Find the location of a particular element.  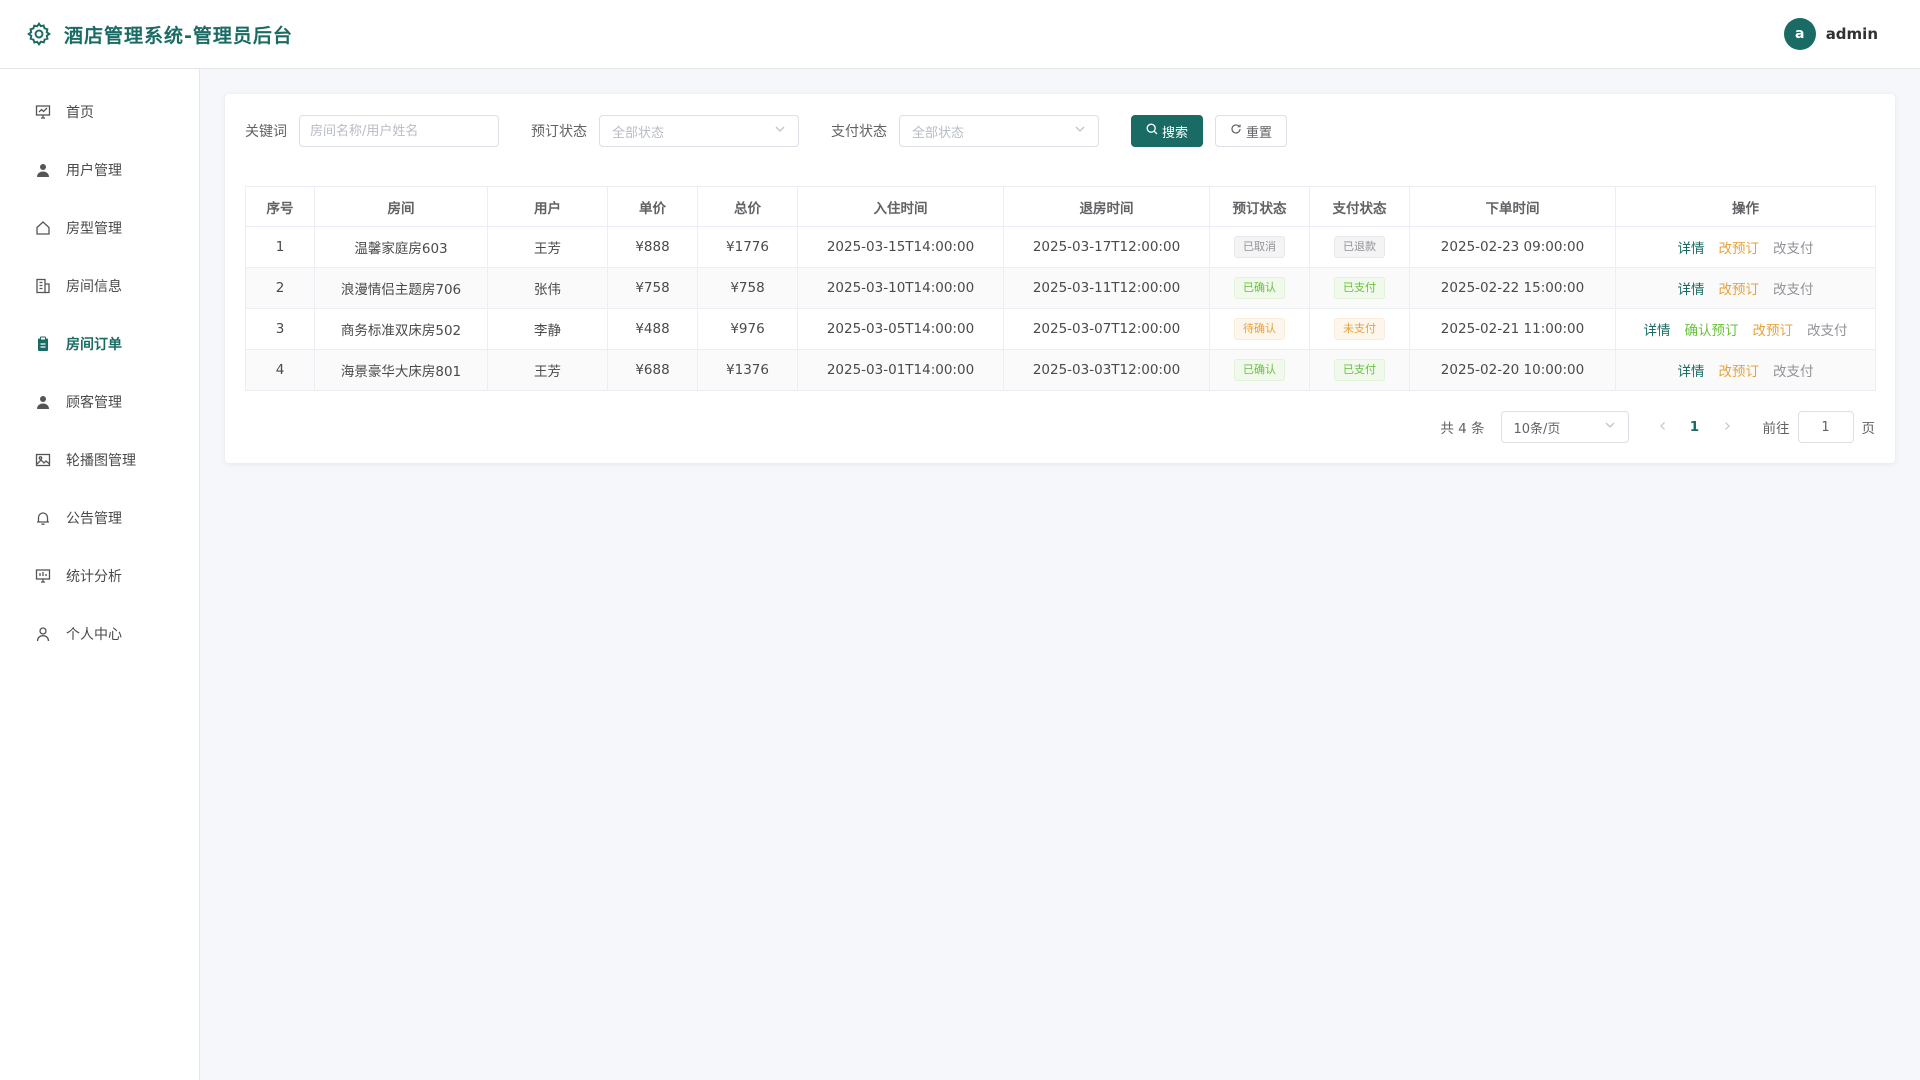

sidebar-item-5: 顾客管理 is located at coordinates (99, 402).